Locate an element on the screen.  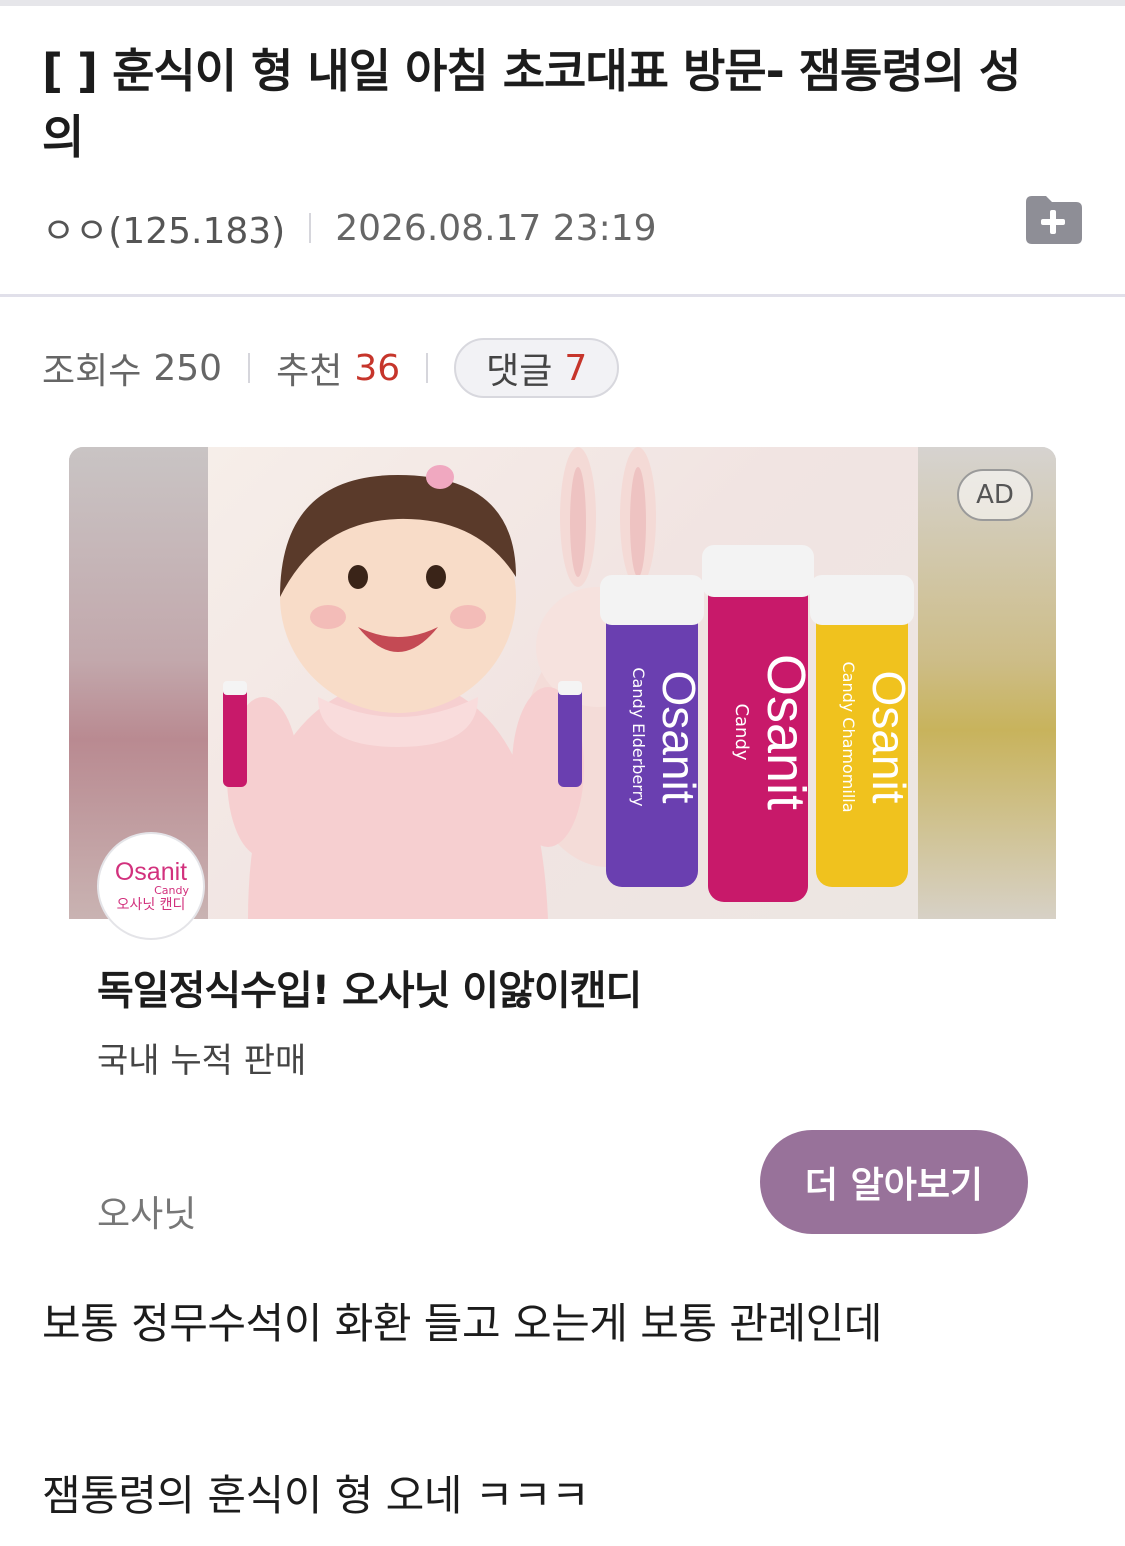
product-tube-original: Osanit Candy is located at coordinates (759, 723).